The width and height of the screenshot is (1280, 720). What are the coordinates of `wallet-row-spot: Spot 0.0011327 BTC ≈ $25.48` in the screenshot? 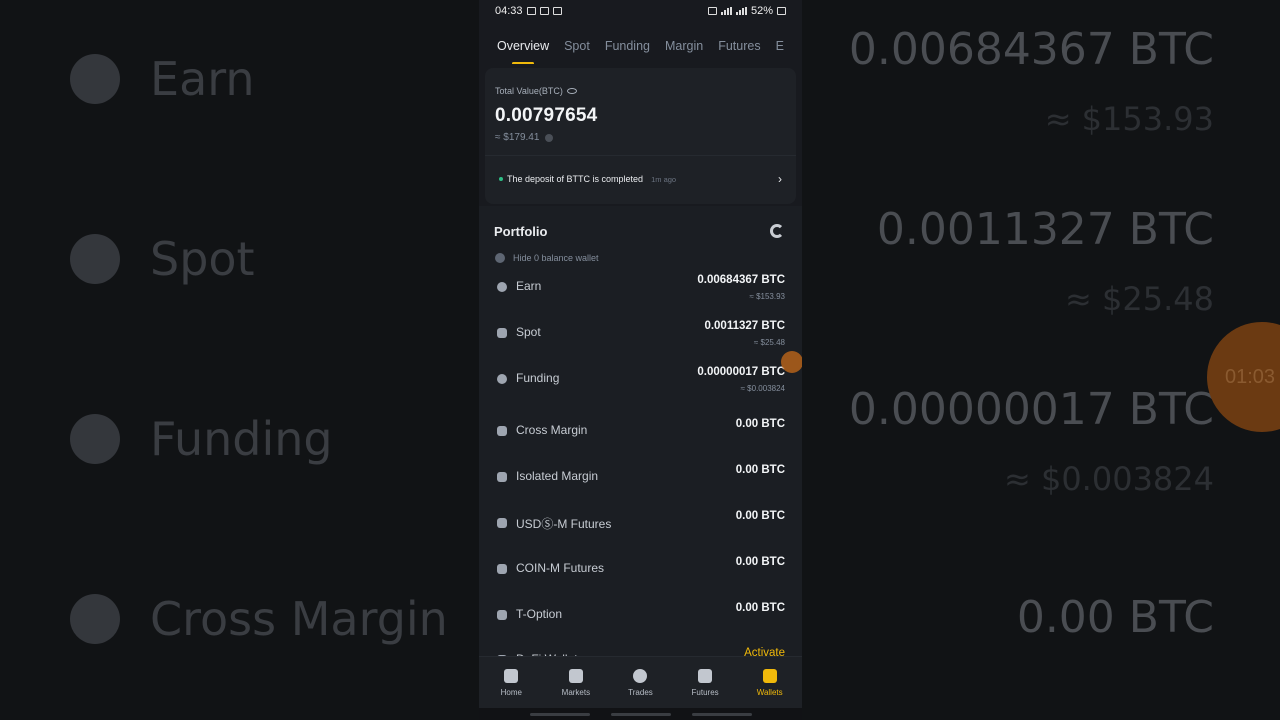 It's located at (640, 342).